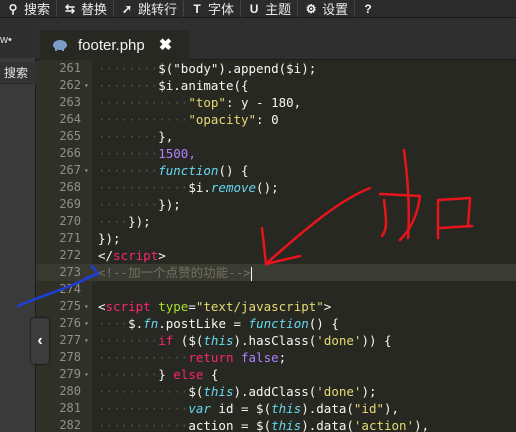 Image resolution: width=516 pixels, height=432 pixels. I want to click on sidebar-collapse-button: ‹, so click(40, 341).